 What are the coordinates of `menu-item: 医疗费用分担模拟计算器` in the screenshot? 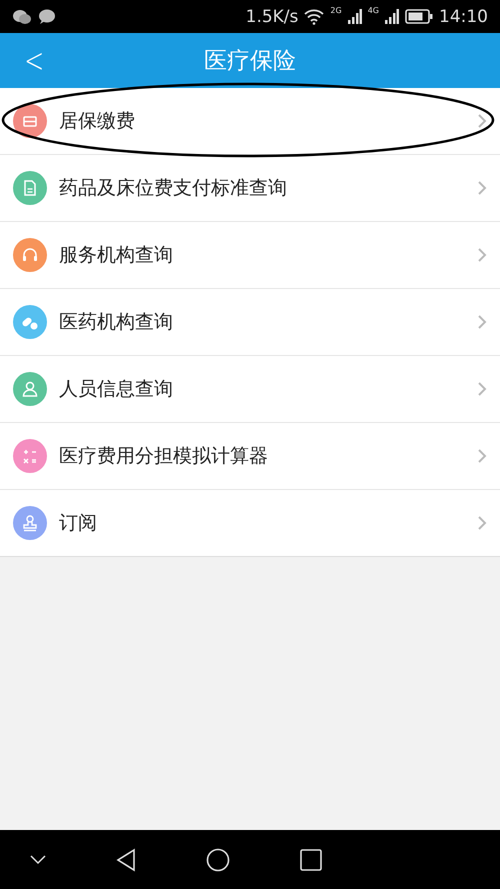 It's located at (250, 456).